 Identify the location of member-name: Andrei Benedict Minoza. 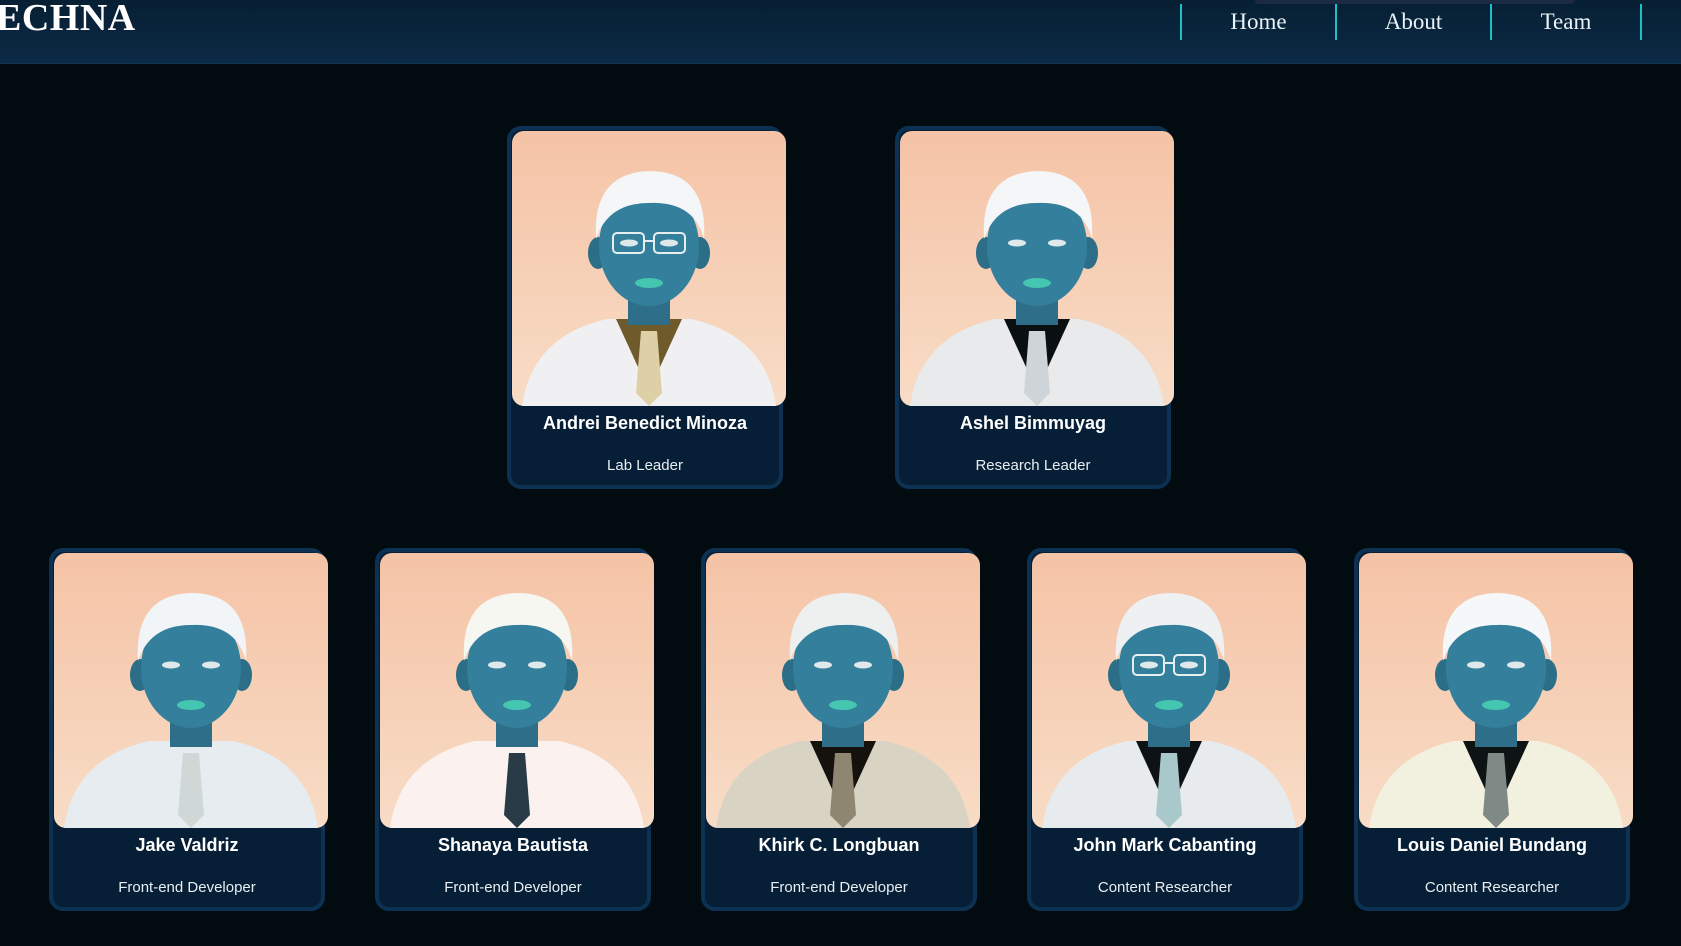
(645, 423).